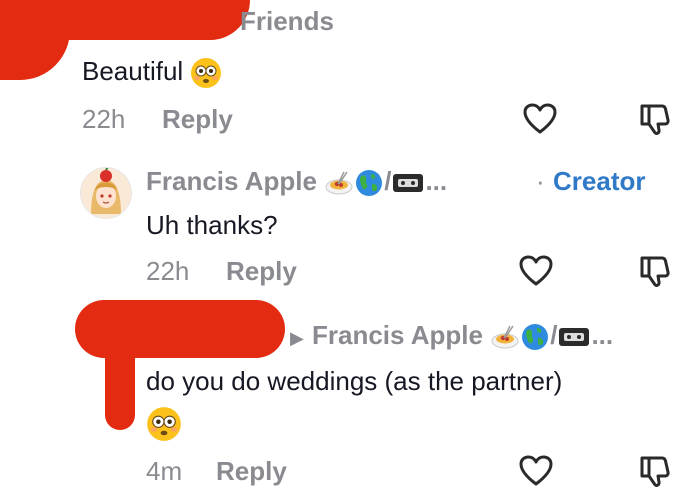 The height and width of the screenshot is (498, 692). What do you see at coordinates (120, 385) in the screenshot?
I see `redaction-mark-reply2-tail` at bounding box center [120, 385].